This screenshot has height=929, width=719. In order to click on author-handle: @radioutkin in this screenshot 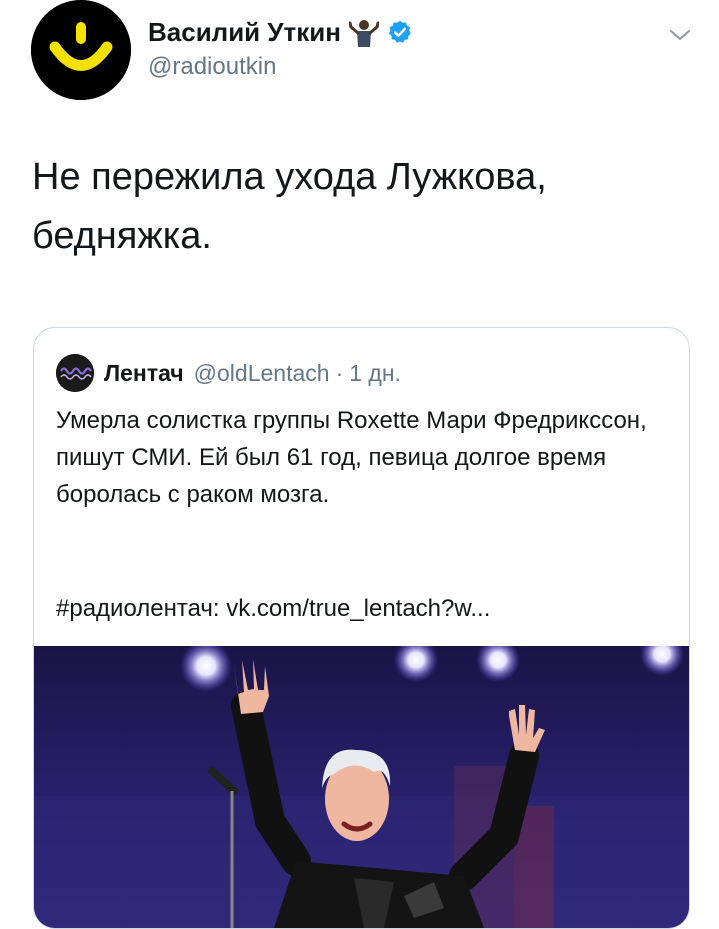, I will do `click(212, 67)`.